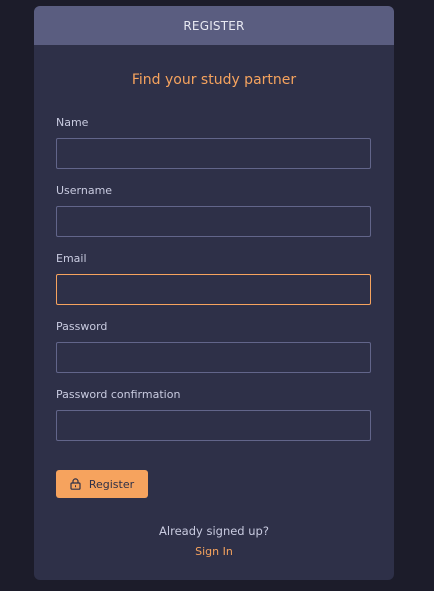 The image size is (434, 591). I want to click on password-field-group: Password, so click(213, 346).